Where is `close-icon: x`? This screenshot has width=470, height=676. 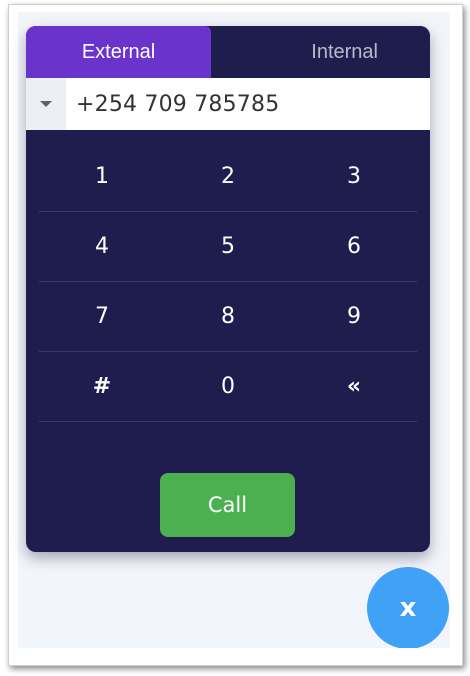
close-icon: x is located at coordinates (408, 608).